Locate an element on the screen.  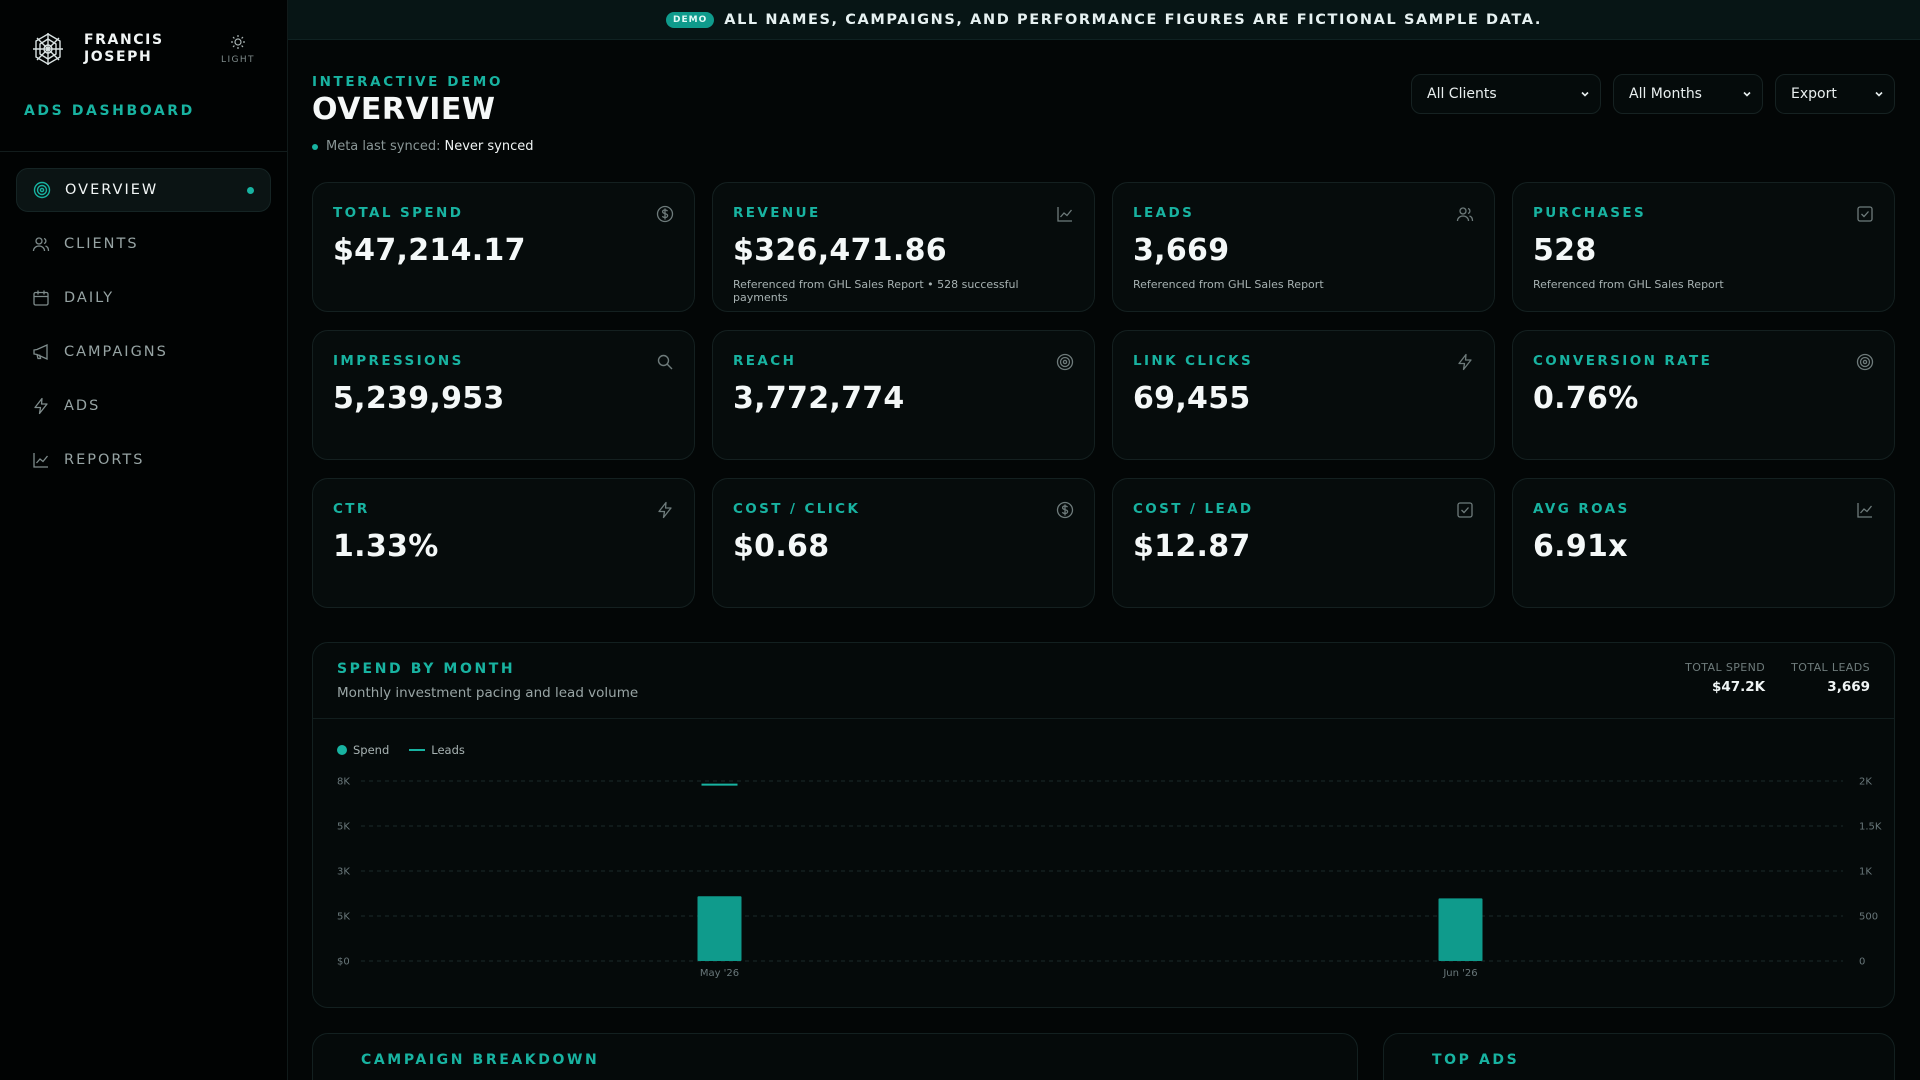
kpi-label: AVG ROAS is located at coordinates (1581, 509).